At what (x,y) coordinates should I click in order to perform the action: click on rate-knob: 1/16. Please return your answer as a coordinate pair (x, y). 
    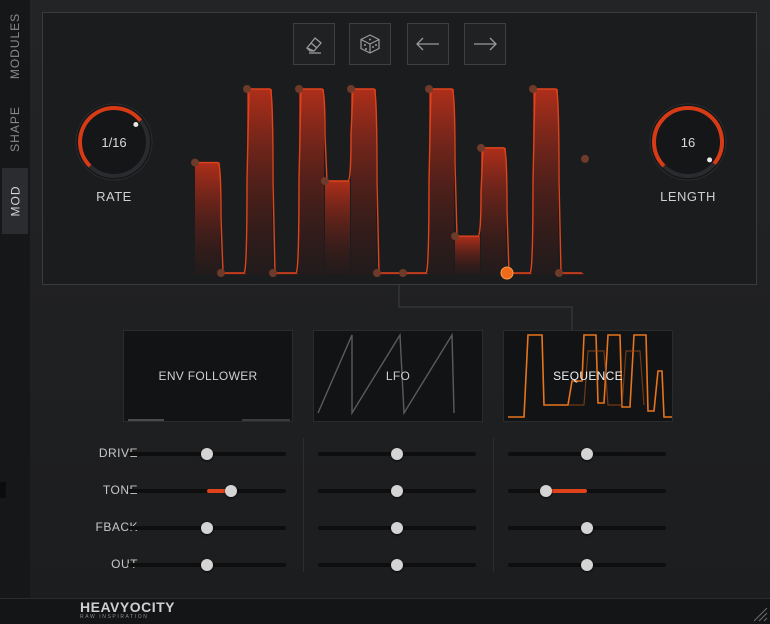
    Looking at the image, I should click on (114, 142).